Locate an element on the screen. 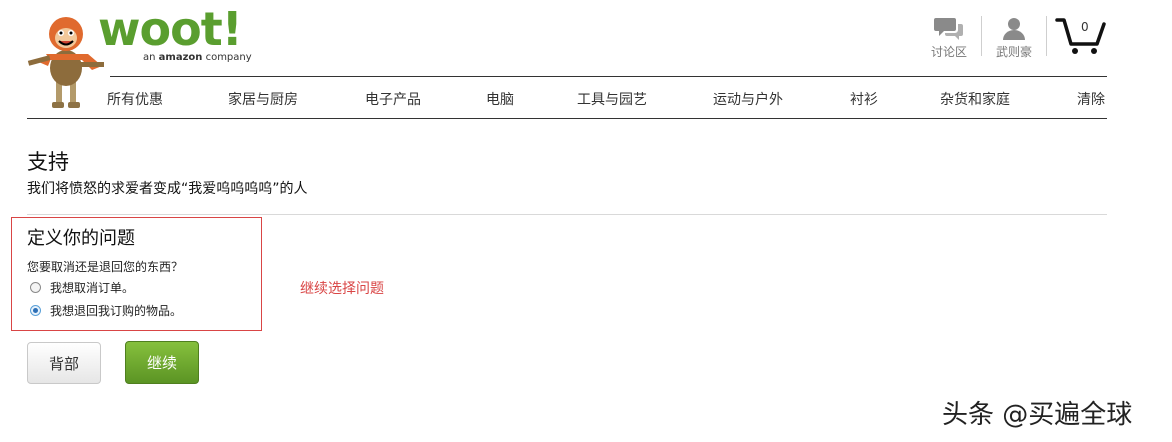 Image resolution: width=1172 pixels, height=442 pixels. radio-return-item is located at coordinates (35, 310).